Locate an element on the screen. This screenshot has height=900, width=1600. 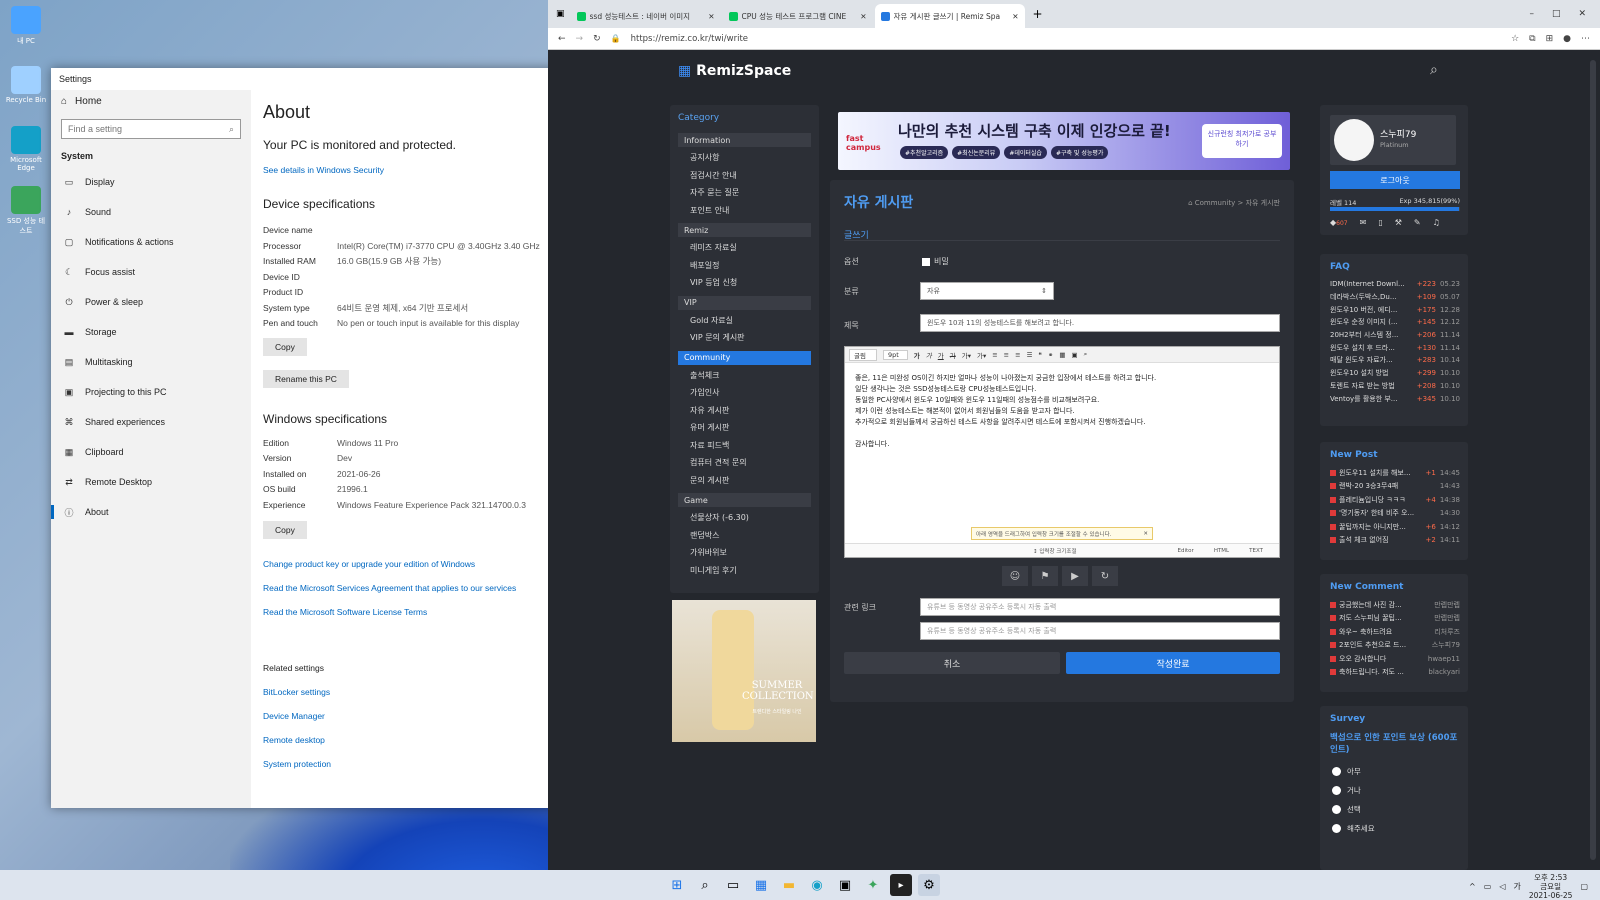
ime-icon: 가 is located at coordinates (1516, 886).